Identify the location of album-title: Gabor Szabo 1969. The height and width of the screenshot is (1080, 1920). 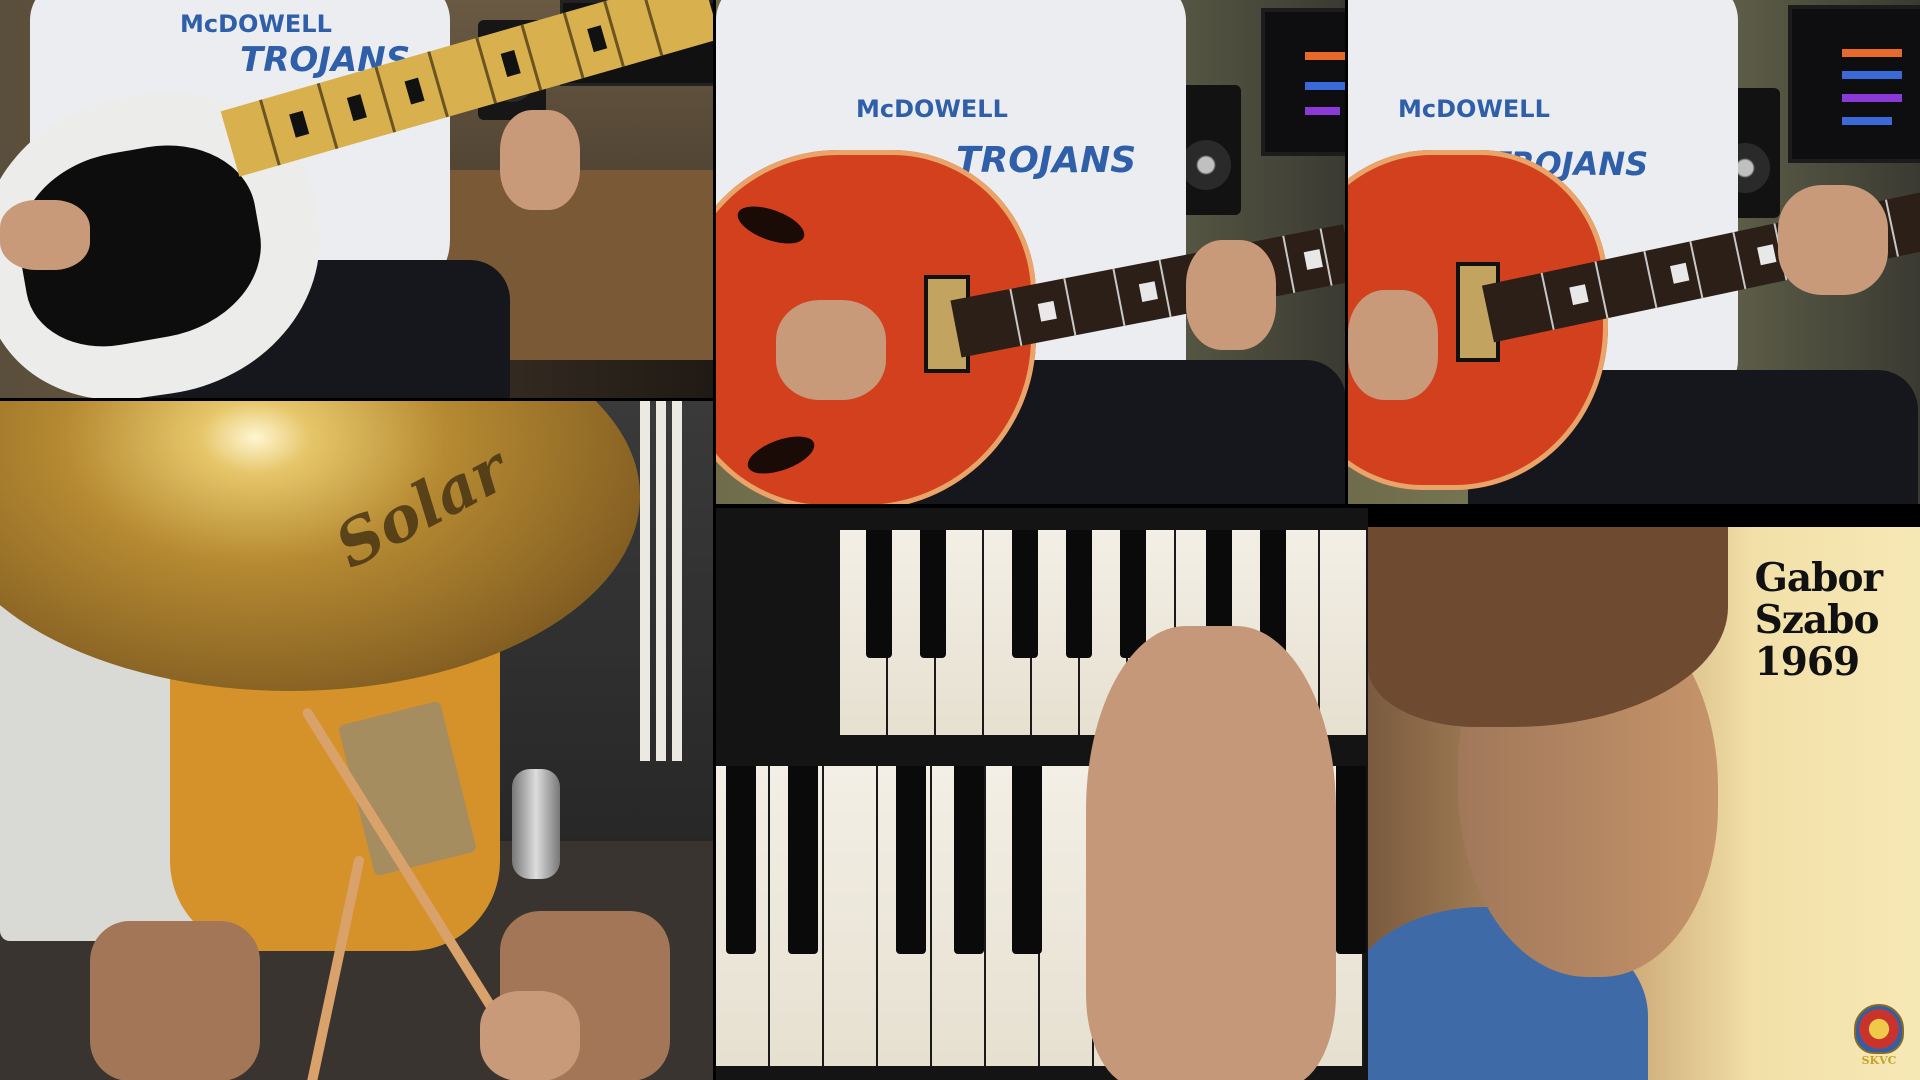
(1818, 620).